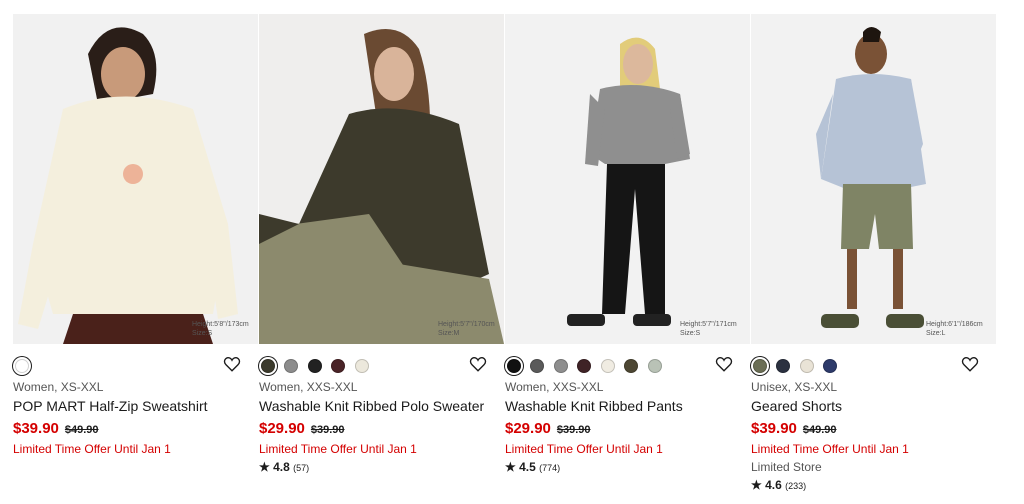  What do you see at coordinates (628, 467) in the screenshot?
I see `rating: ★ 4.5 (774)` at bounding box center [628, 467].